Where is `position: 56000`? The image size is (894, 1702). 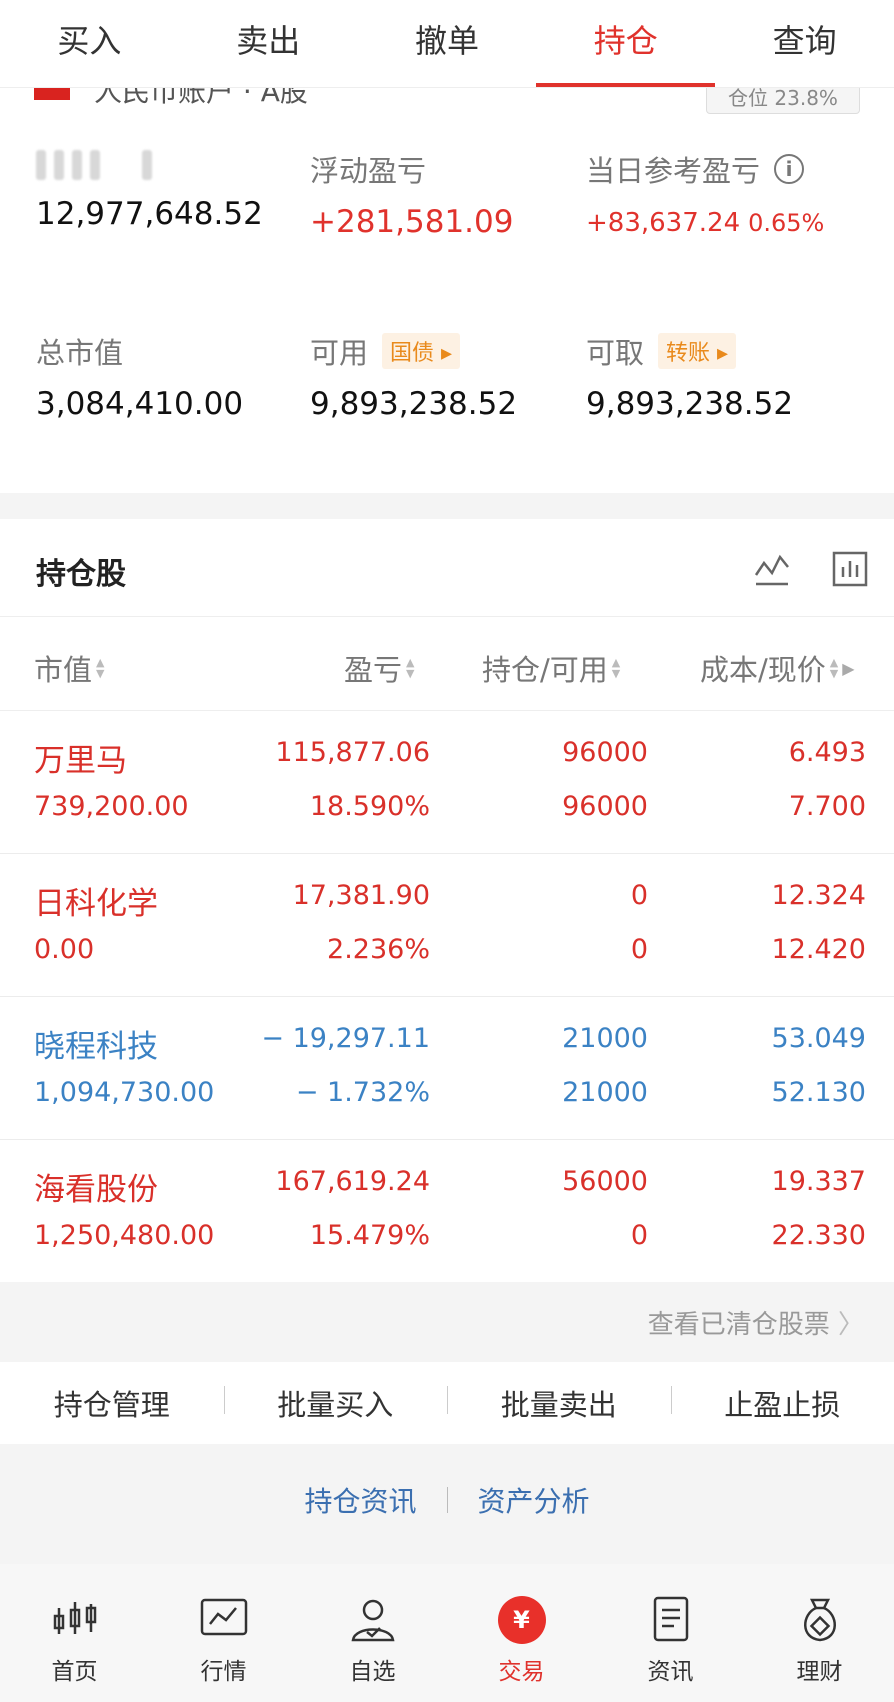 position: 56000 is located at coordinates (605, 1181).